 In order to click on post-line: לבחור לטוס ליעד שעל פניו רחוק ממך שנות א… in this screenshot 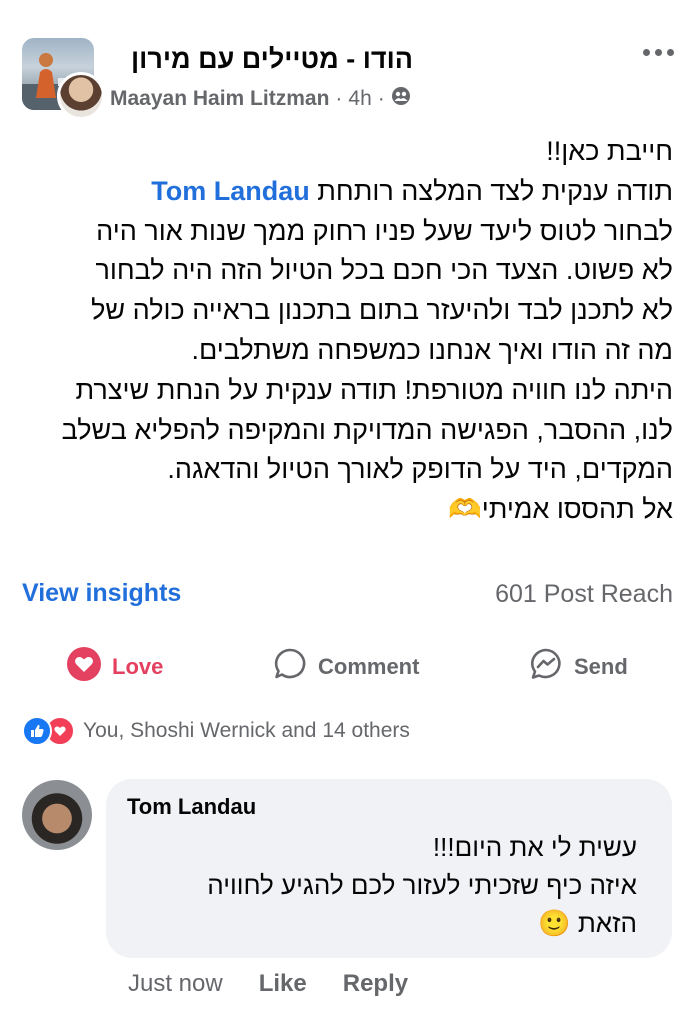, I will do `click(384, 230)`.